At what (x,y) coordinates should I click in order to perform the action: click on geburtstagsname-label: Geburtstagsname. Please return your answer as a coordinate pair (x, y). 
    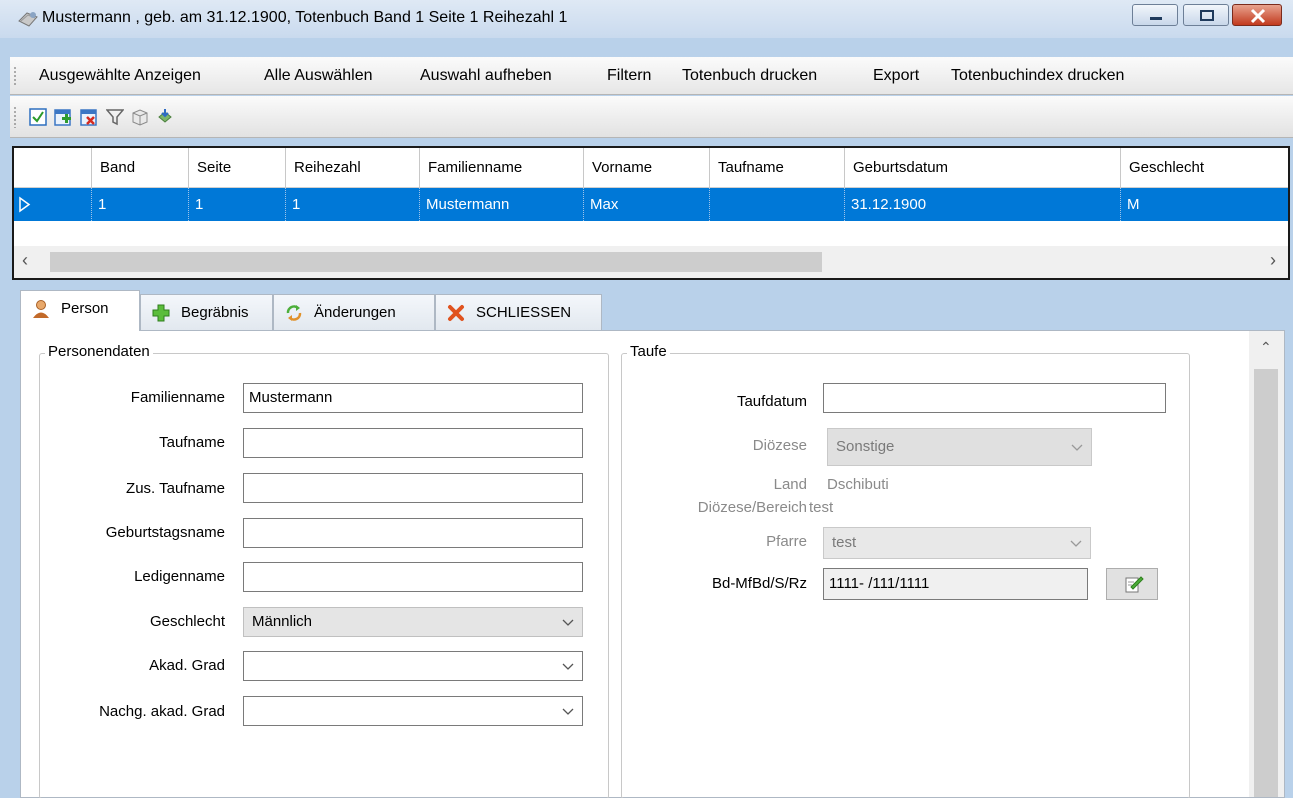
    Looking at the image, I should click on (165, 532).